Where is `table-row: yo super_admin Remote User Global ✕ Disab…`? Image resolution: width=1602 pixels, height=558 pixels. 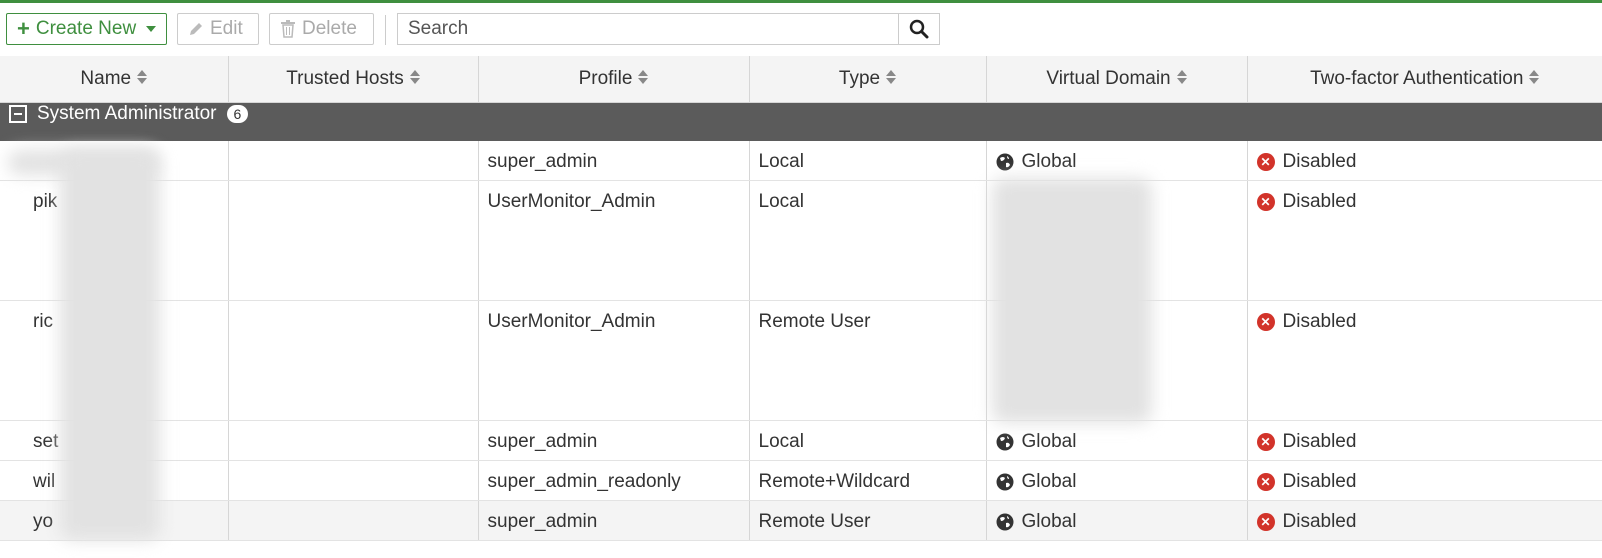 table-row: yo super_admin Remote User Global ✕ Disab… is located at coordinates (801, 520).